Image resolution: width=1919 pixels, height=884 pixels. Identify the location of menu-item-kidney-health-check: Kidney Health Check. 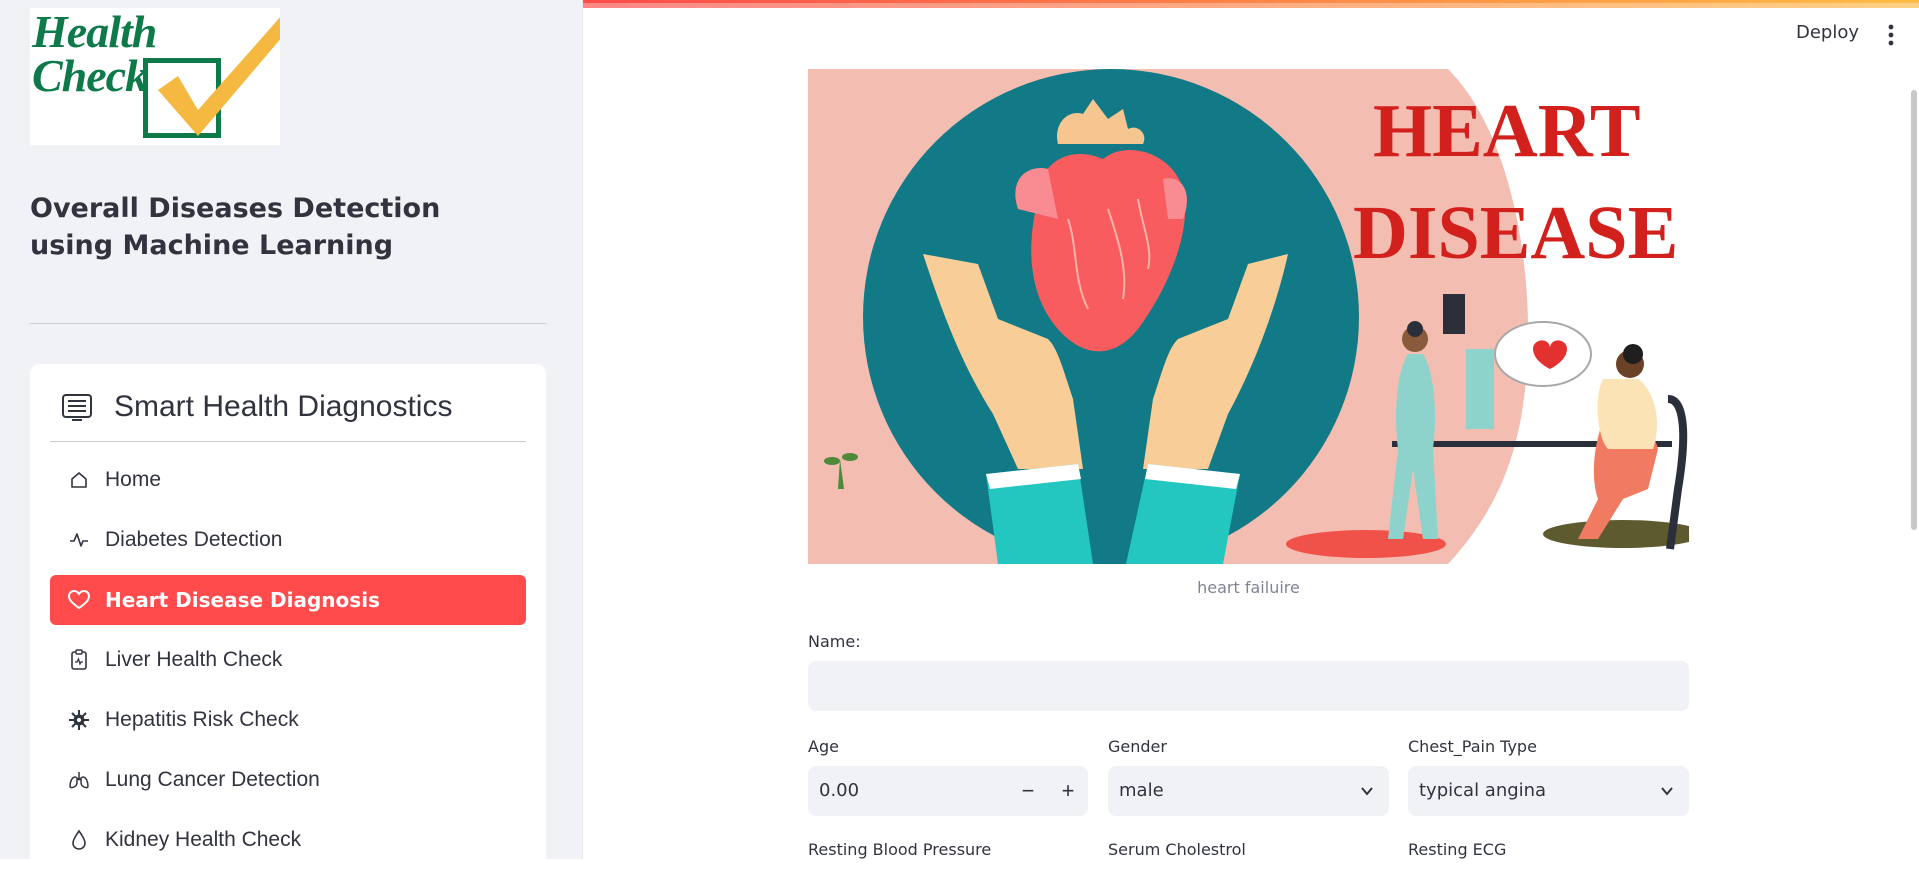
(288, 840).